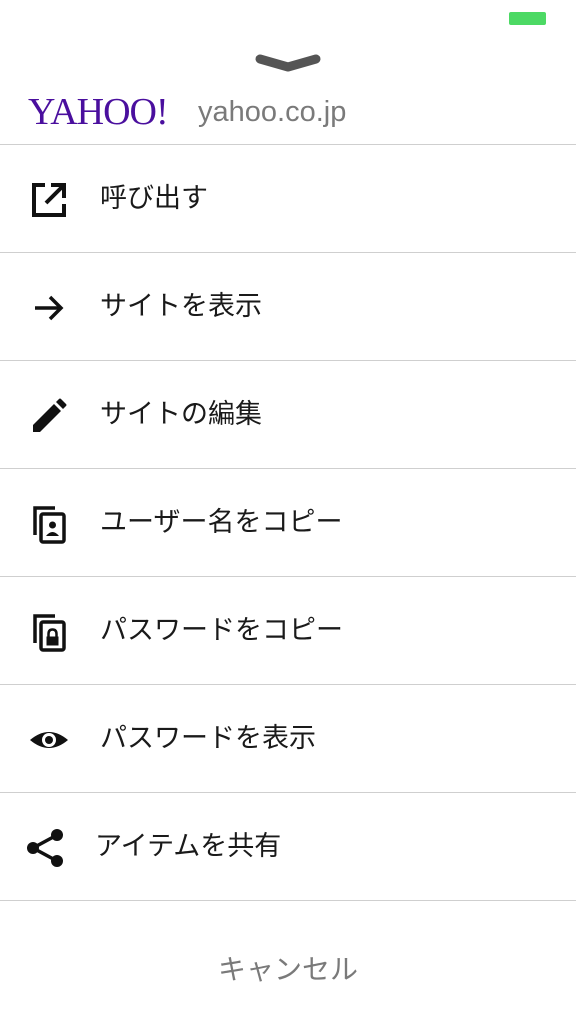 The width and height of the screenshot is (576, 1024). What do you see at coordinates (288, 18) in the screenshot?
I see `status-bar` at bounding box center [288, 18].